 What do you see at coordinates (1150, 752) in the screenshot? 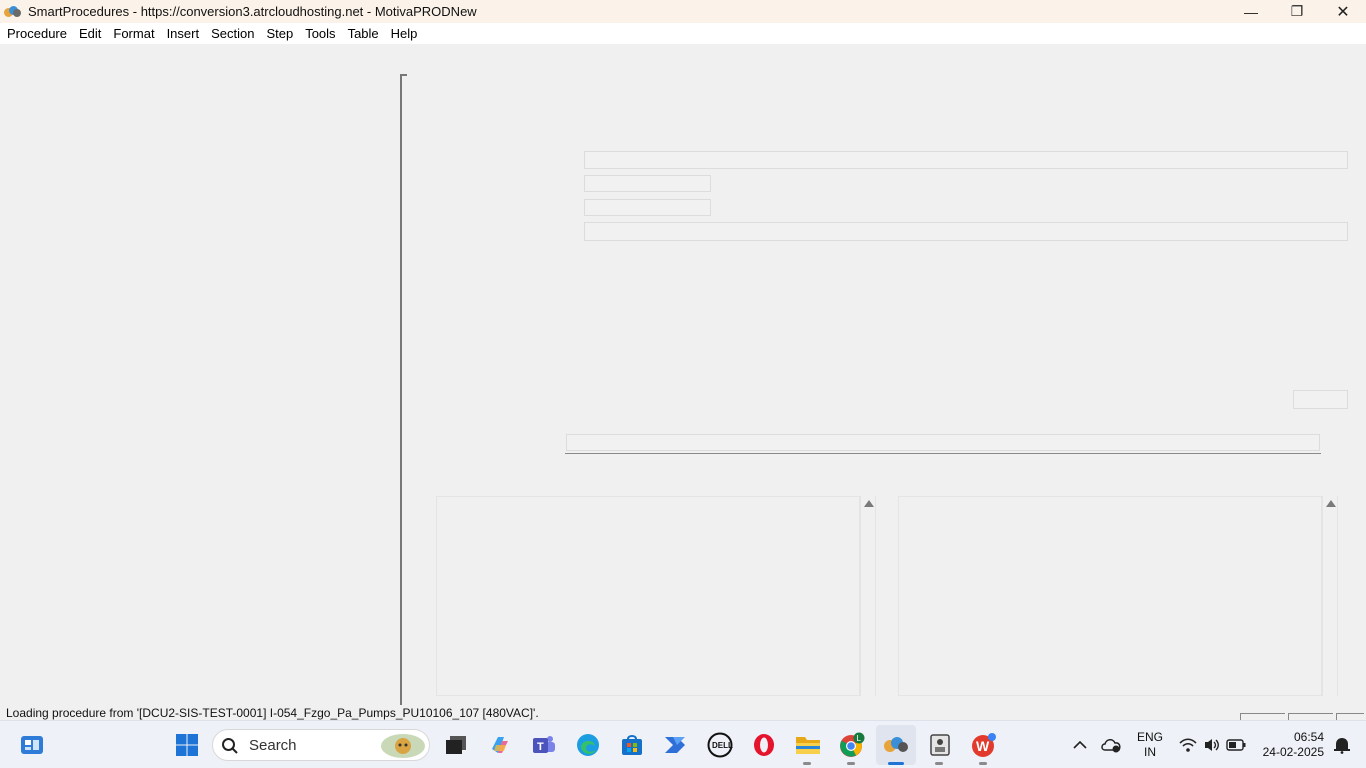
I see `region-label: IN` at bounding box center [1150, 752].